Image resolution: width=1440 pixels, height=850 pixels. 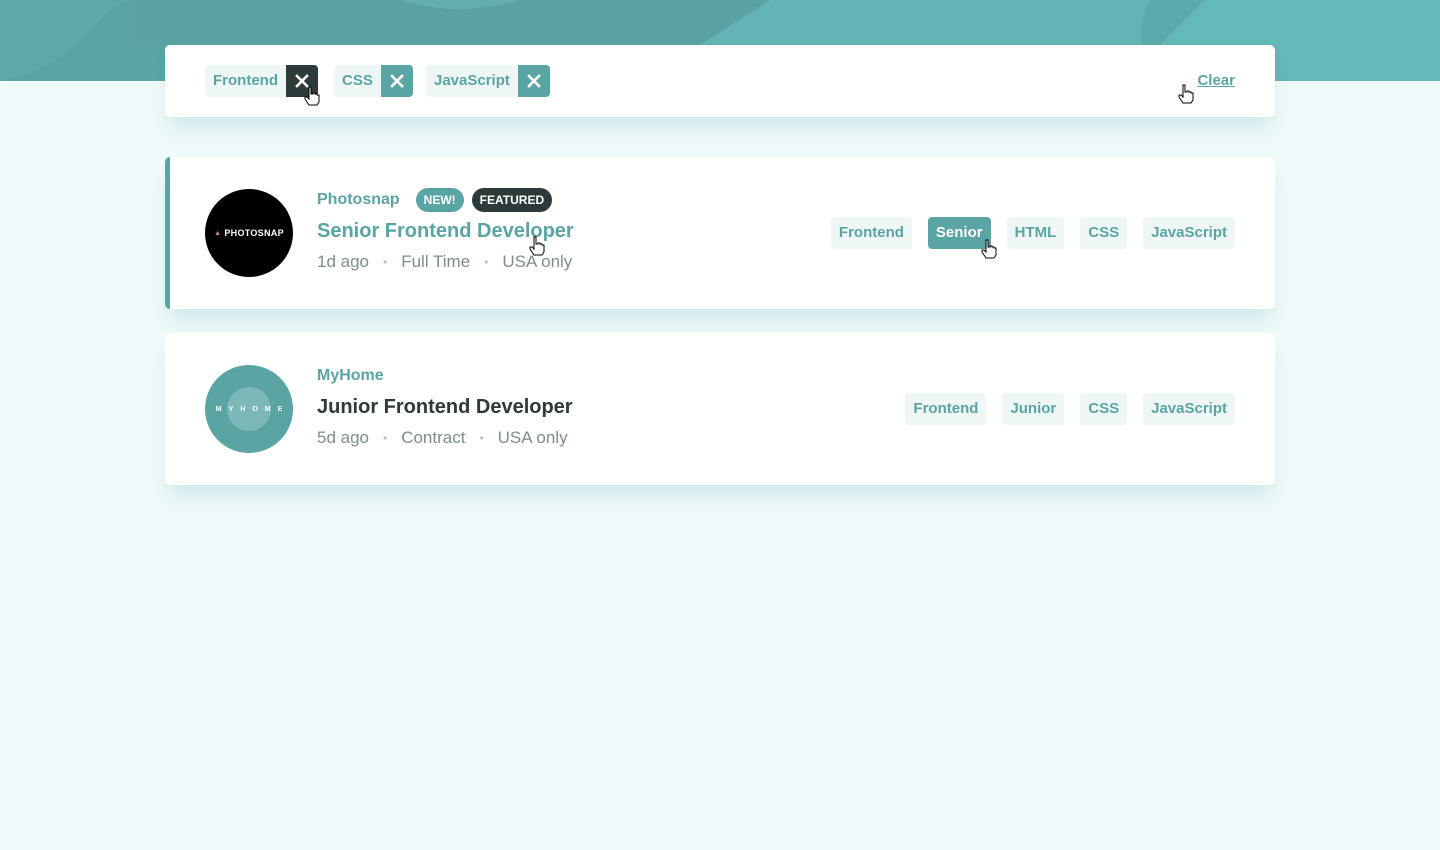 I want to click on logo-text: MYHOME, so click(x=252, y=409).